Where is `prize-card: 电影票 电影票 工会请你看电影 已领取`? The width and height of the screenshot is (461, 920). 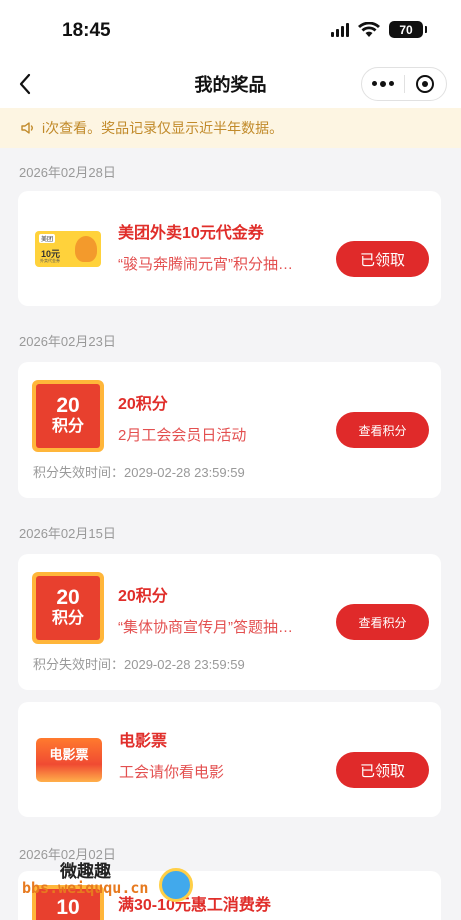 prize-card: 电影票 电影票 工会请你看电影 已领取 is located at coordinates (229, 759).